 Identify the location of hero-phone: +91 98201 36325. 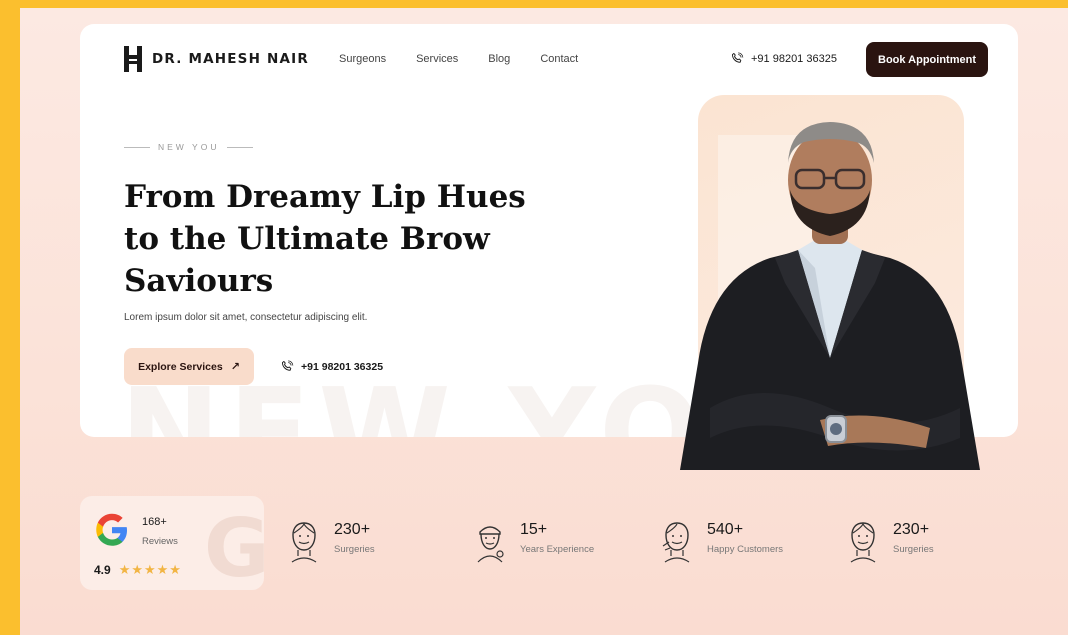
(331, 367).